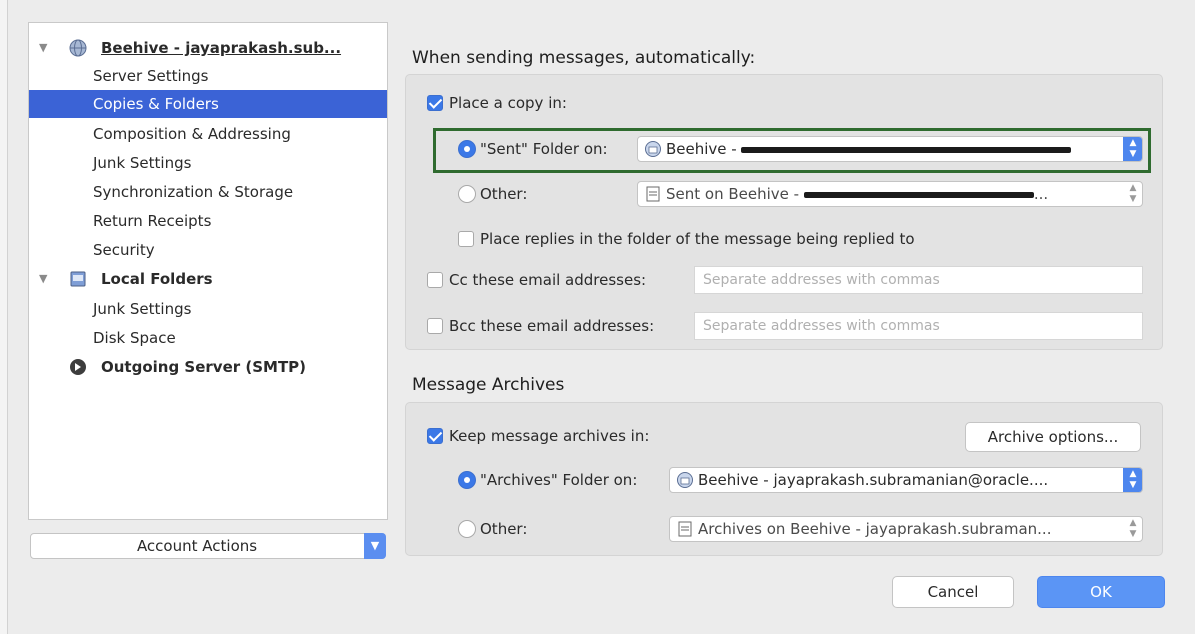 The width and height of the screenshot is (1195, 634). I want to click on tree-item-synchronization: Synchronization & Storage, so click(208, 192).